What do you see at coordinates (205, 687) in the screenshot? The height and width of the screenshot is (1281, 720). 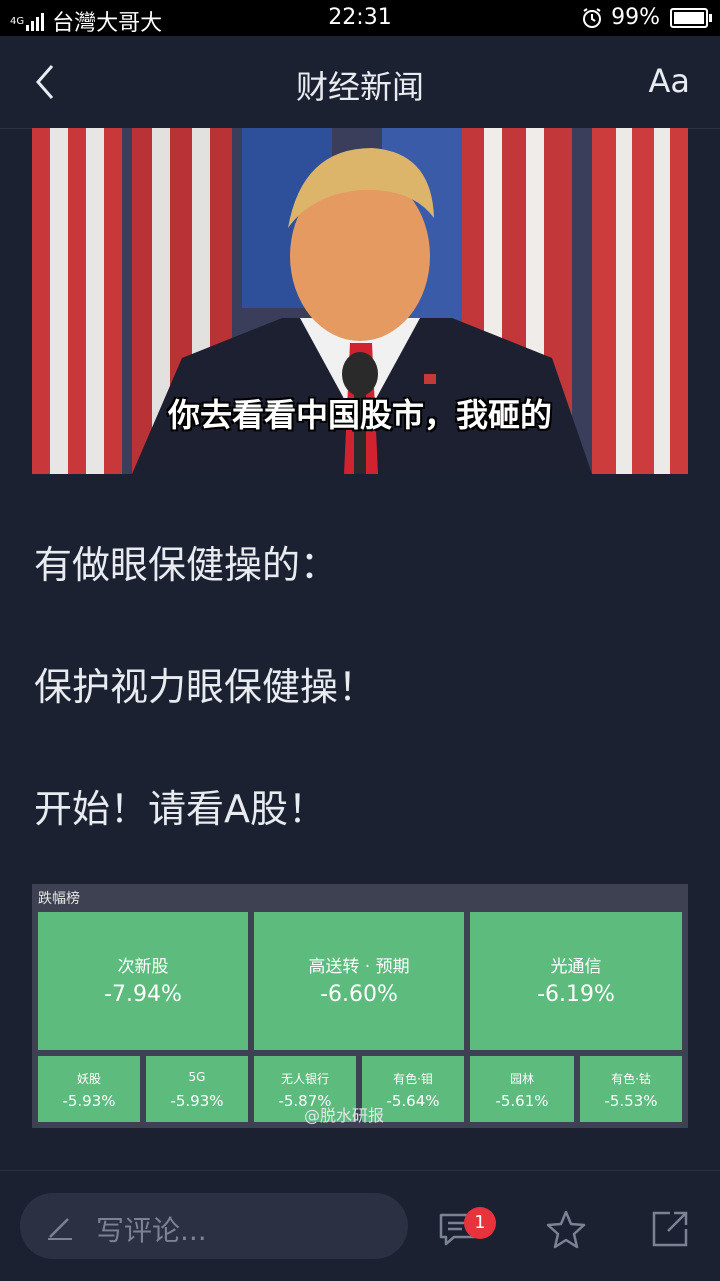 I see `paragraph-2: 保护视力眼保健操！` at bounding box center [205, 687].